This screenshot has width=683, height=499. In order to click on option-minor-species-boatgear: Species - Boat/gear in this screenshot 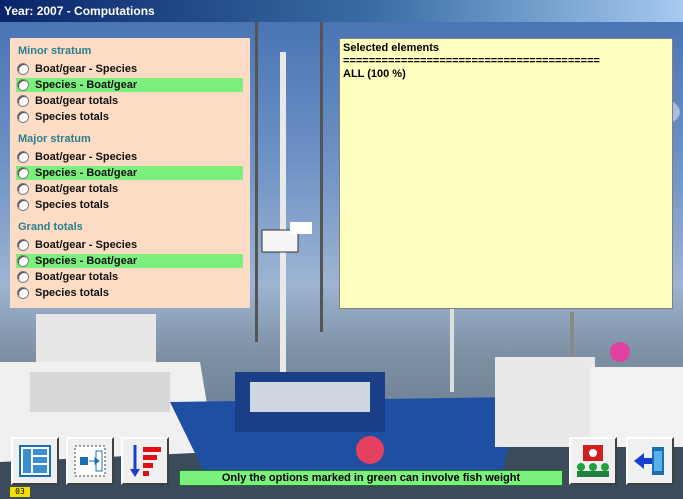, I will do `click(129, 85)`.